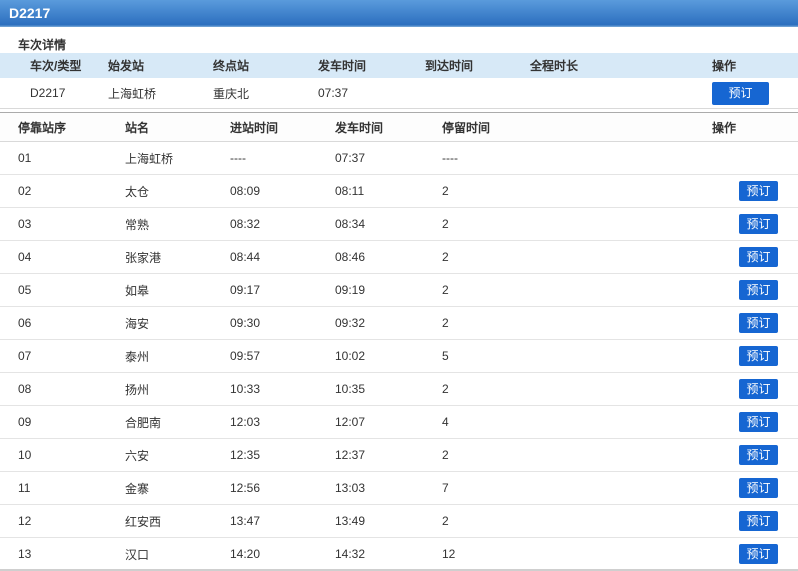  What do you see at coordinates (245, 422) in the screenshot?
I see `arrival-time-cell: 12:03` at bounding box center [245, 422].